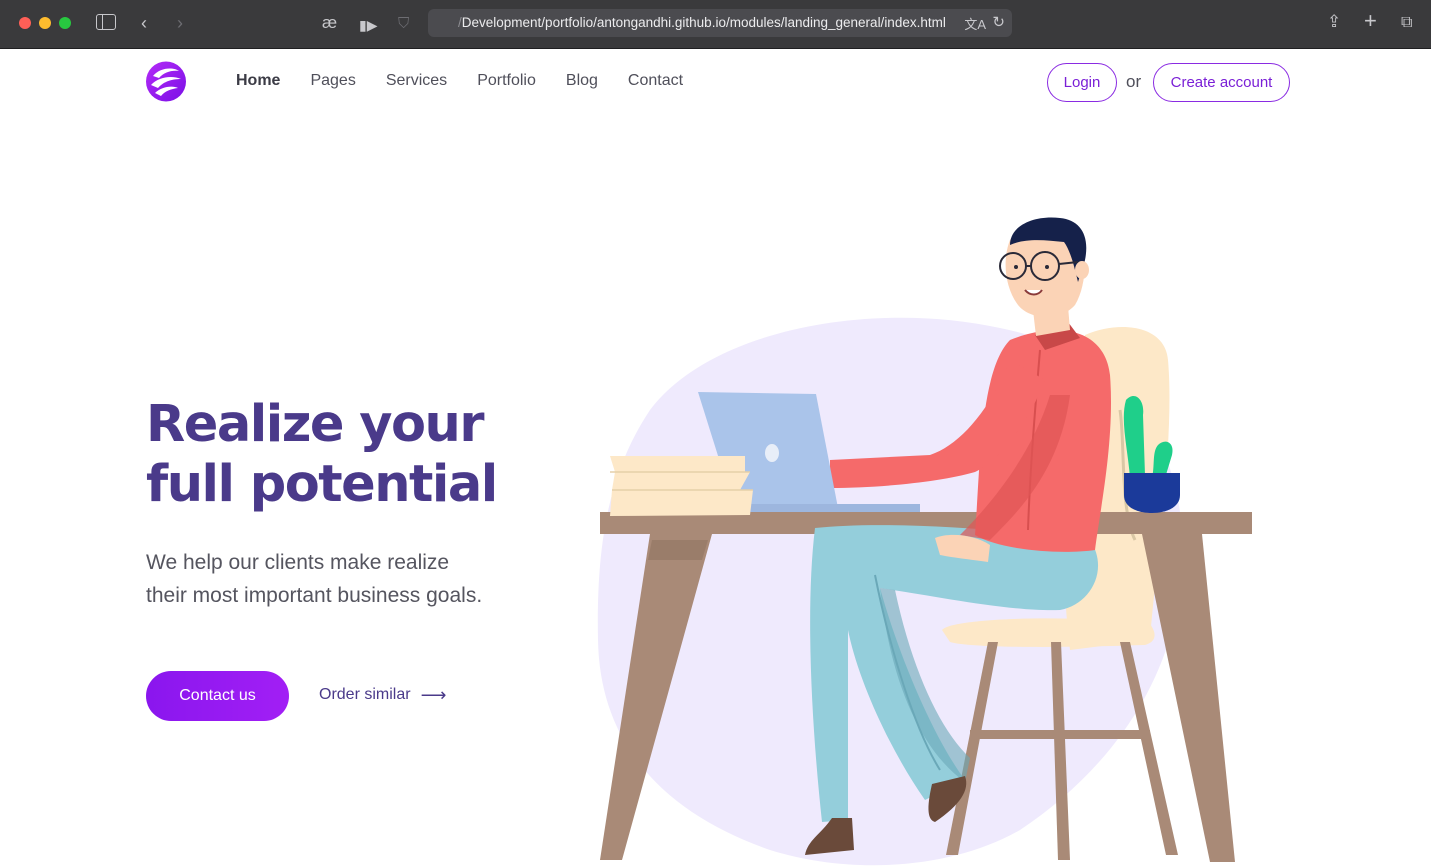  What do you see at coordinates (1082, 82) in the screenshot?
I see `login-button: Login` at bounding box center [1082, 82].